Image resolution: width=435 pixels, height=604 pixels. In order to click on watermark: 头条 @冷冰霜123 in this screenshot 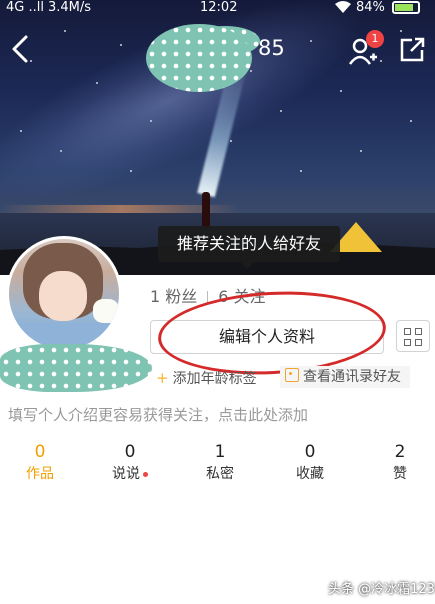, I will do `click(381, 589)`.